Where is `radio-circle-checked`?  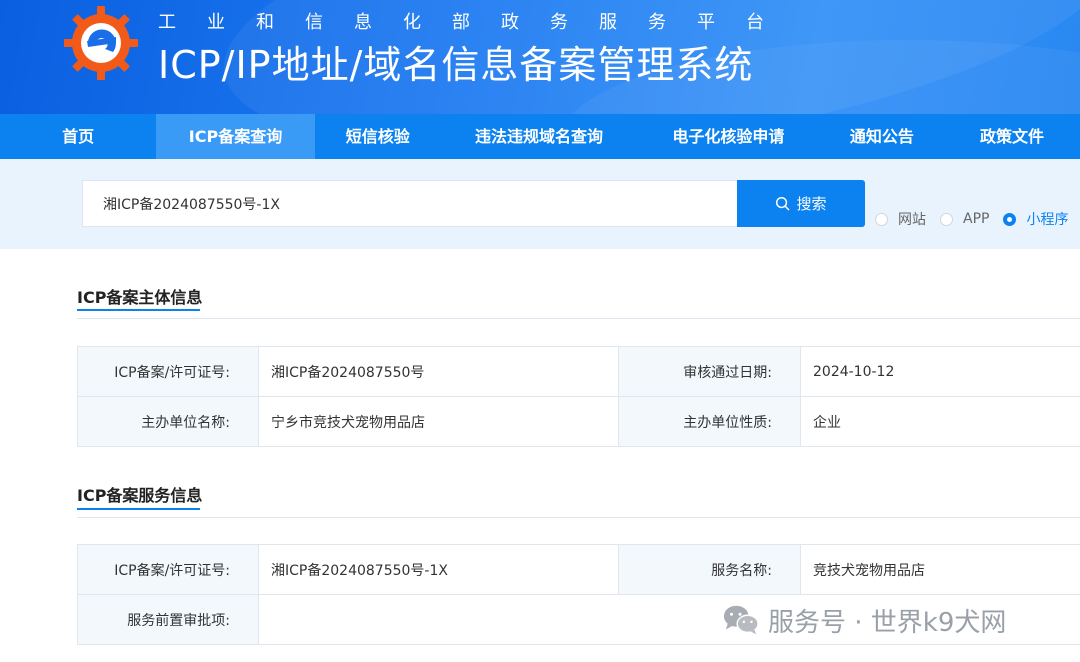 radio-circle-checked is located at coordinates (1010, 219).